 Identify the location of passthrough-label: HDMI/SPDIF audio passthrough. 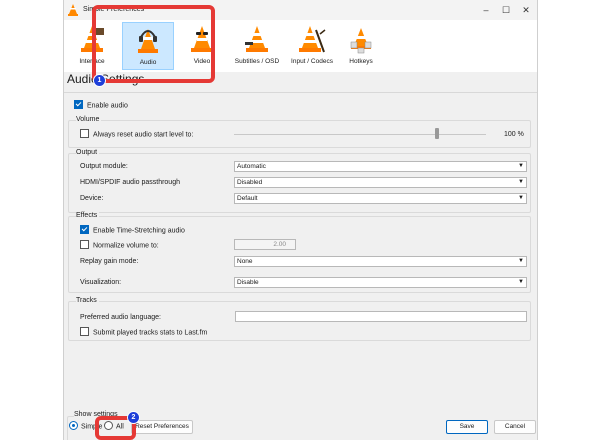
(130, 182).